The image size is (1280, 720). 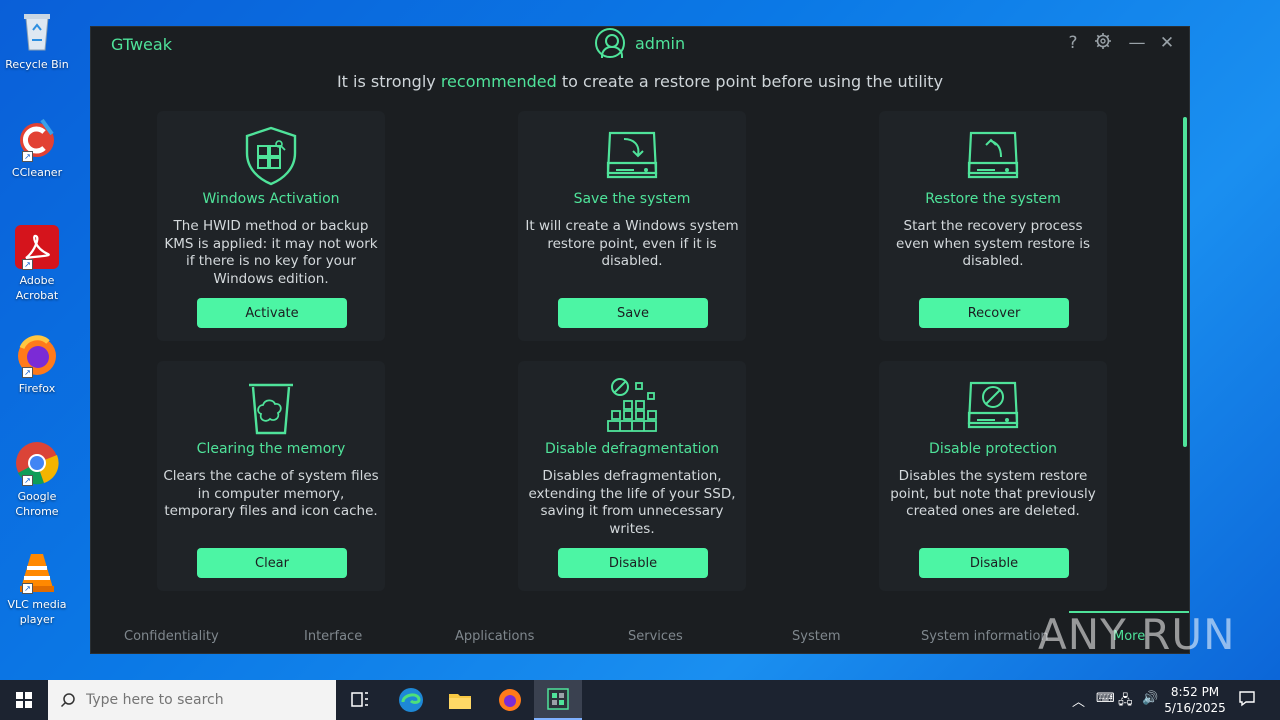 I want to click on minimize-icon: —, so click(x=1137, y=43).